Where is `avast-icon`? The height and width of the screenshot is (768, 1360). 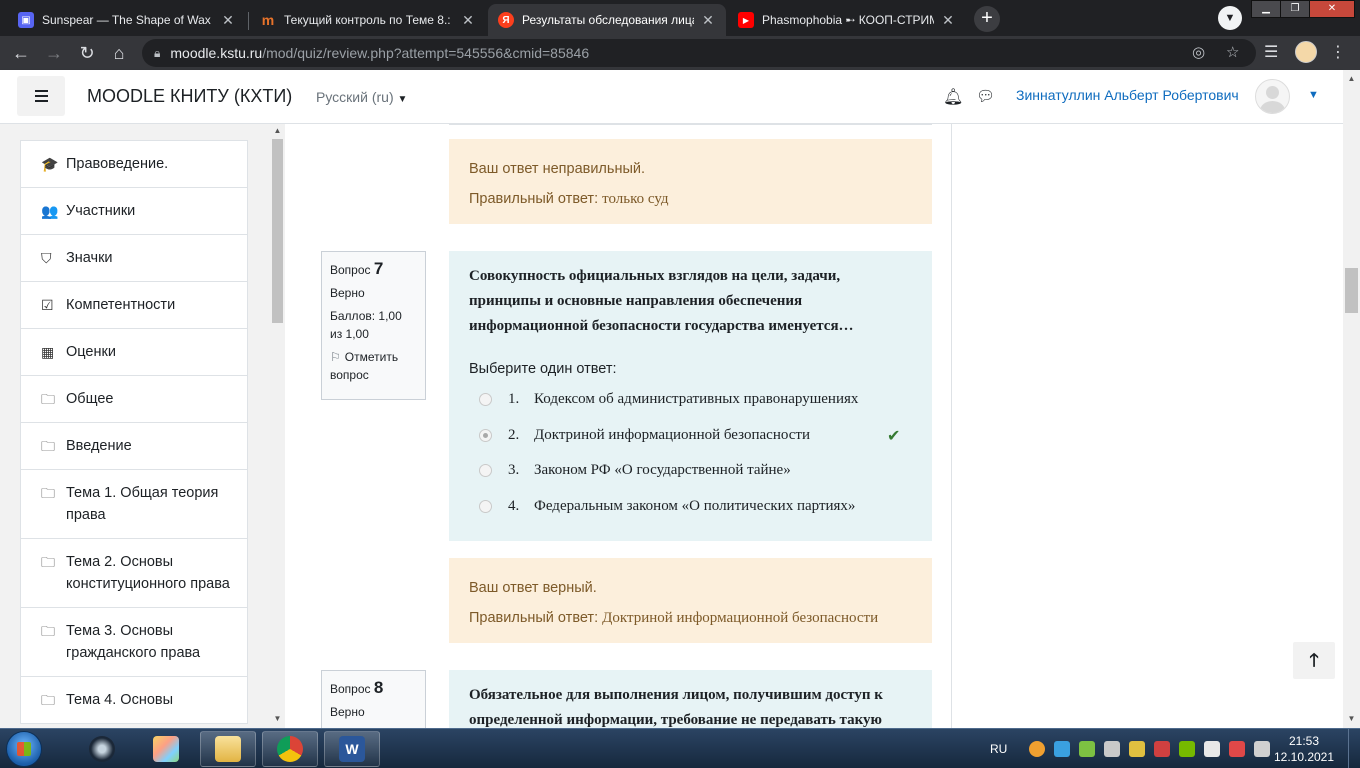 avast-icon is located at coordinates (1037, 749).